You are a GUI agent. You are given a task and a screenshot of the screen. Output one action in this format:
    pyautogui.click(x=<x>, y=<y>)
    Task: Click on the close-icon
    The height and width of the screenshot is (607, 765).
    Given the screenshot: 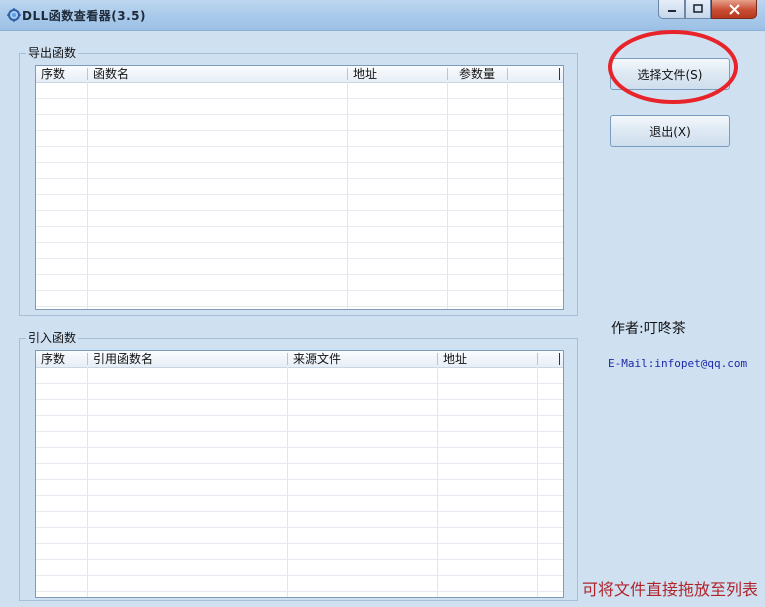 What is the action you would take?
    pyautogui.click(x=734, y=9)
    